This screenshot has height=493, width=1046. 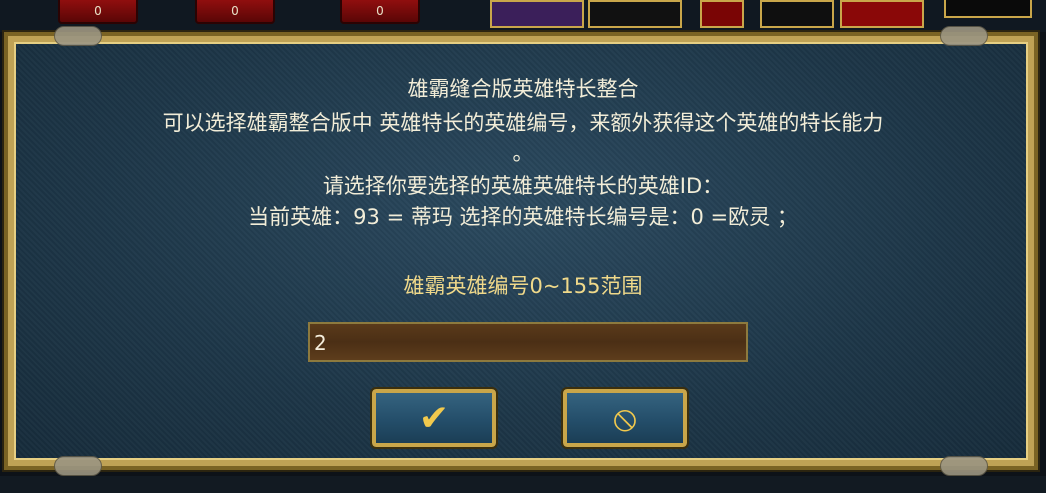 What do you see at coordinates (523, 484) in the screenshot?
I see `background-bottom-bar` at bounding box center [523, 484].